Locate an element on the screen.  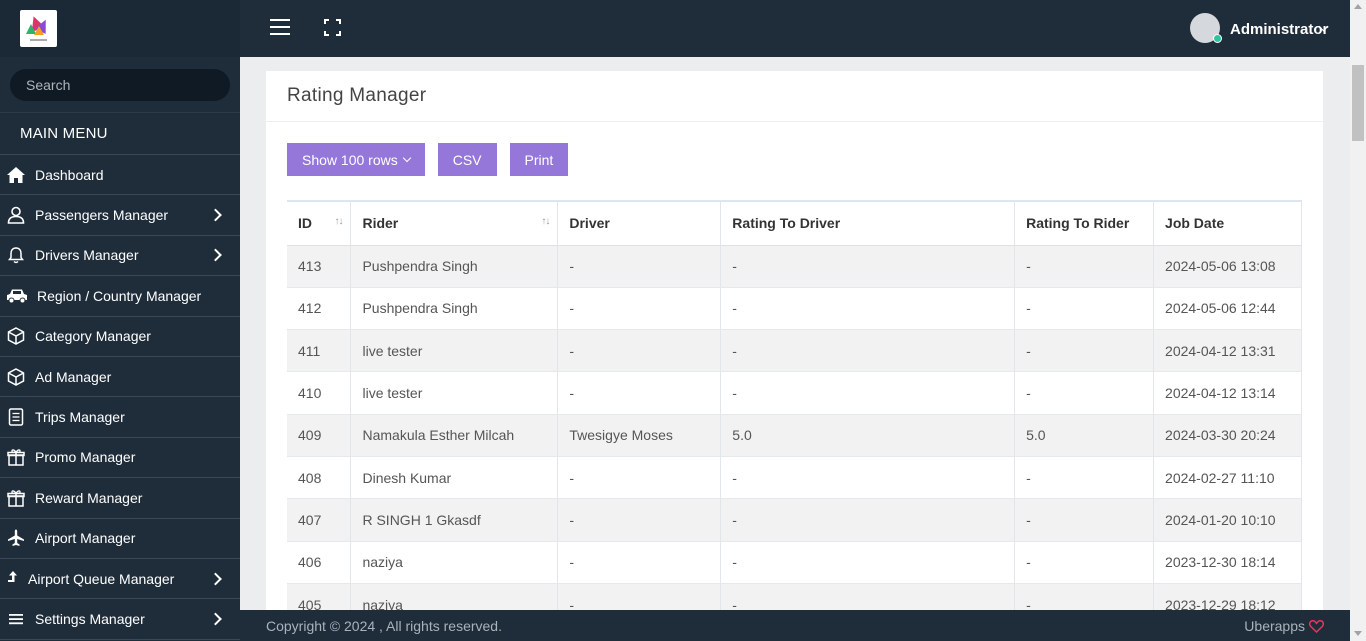
chevron-down-icon is located at coordinates (406, 157).